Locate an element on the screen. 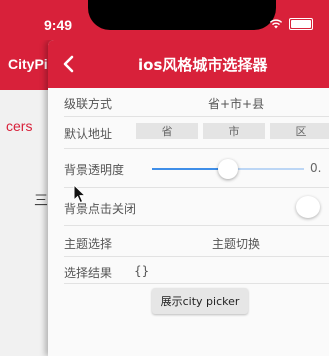 This screenshot has height=356, width=329. back-arrow-icon is located at coordinates (69, 64).